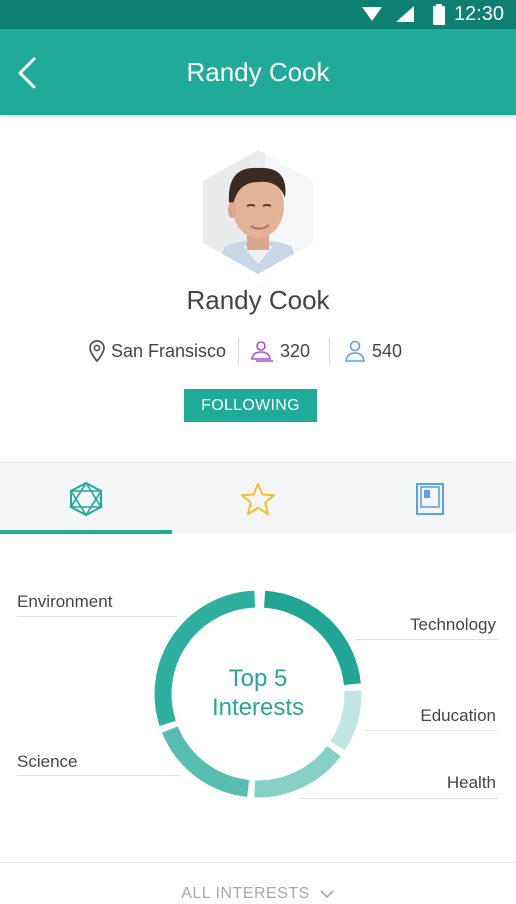 This screenshot has height=904, width=516. What do you see at coordinates (387, 350) in the screenshot?
I see `following-count: 540` at bounding box center [387, 350].